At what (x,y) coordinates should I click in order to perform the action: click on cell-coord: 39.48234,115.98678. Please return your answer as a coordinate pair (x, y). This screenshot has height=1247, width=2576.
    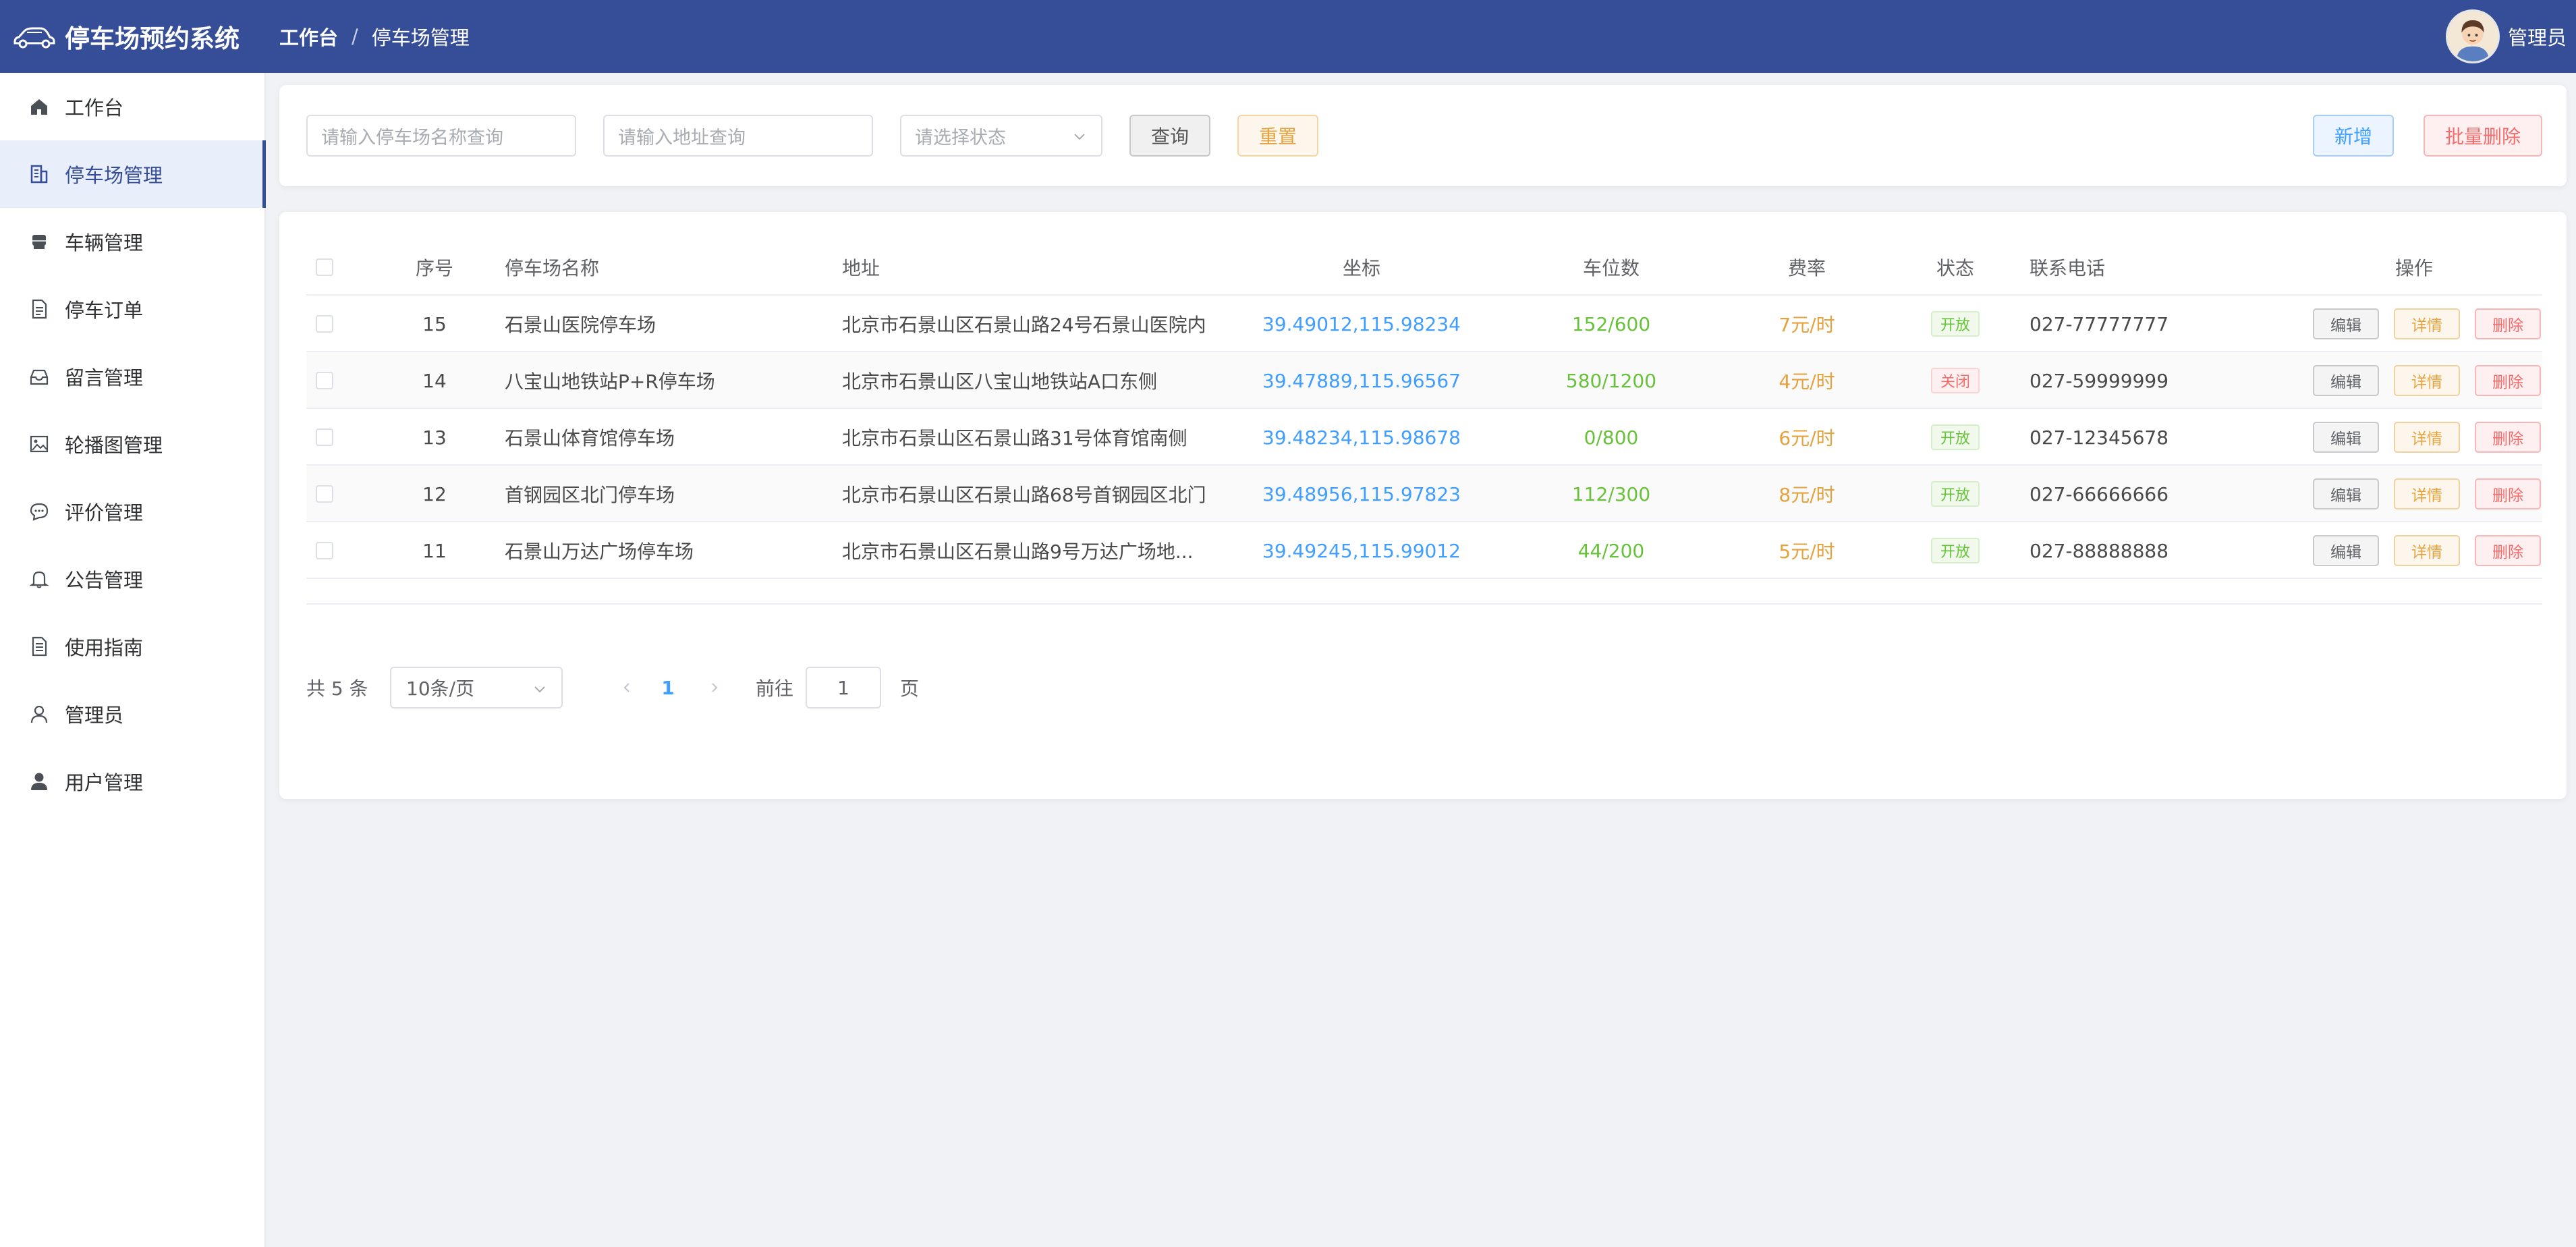
    Looking at the image, I should click on (1361, 438).